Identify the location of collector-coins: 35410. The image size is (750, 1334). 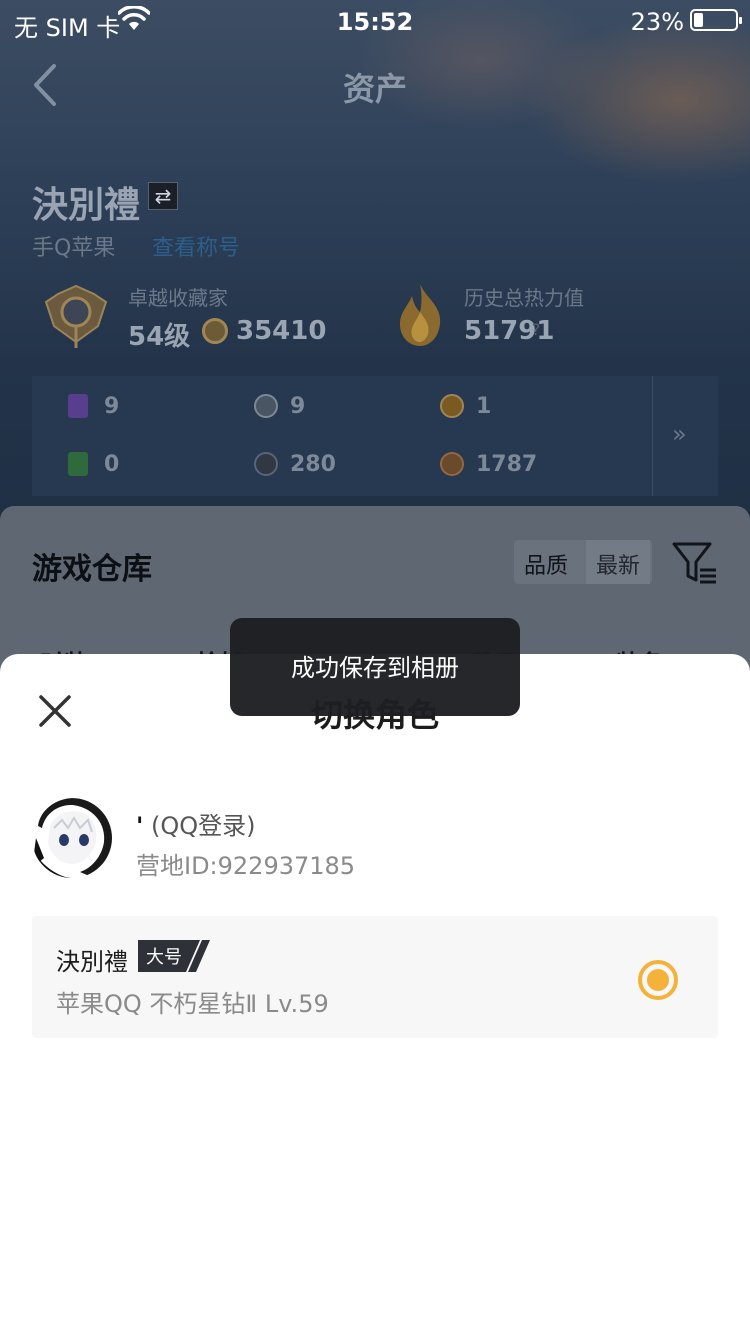
(281, 331).